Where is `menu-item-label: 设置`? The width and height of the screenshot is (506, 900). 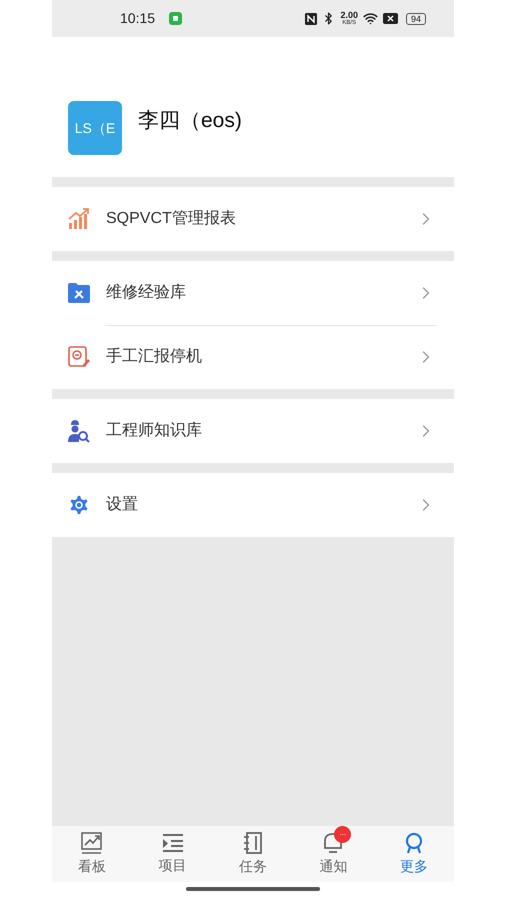
menu-item-label: 设置 is located at coordinates (122, 505).